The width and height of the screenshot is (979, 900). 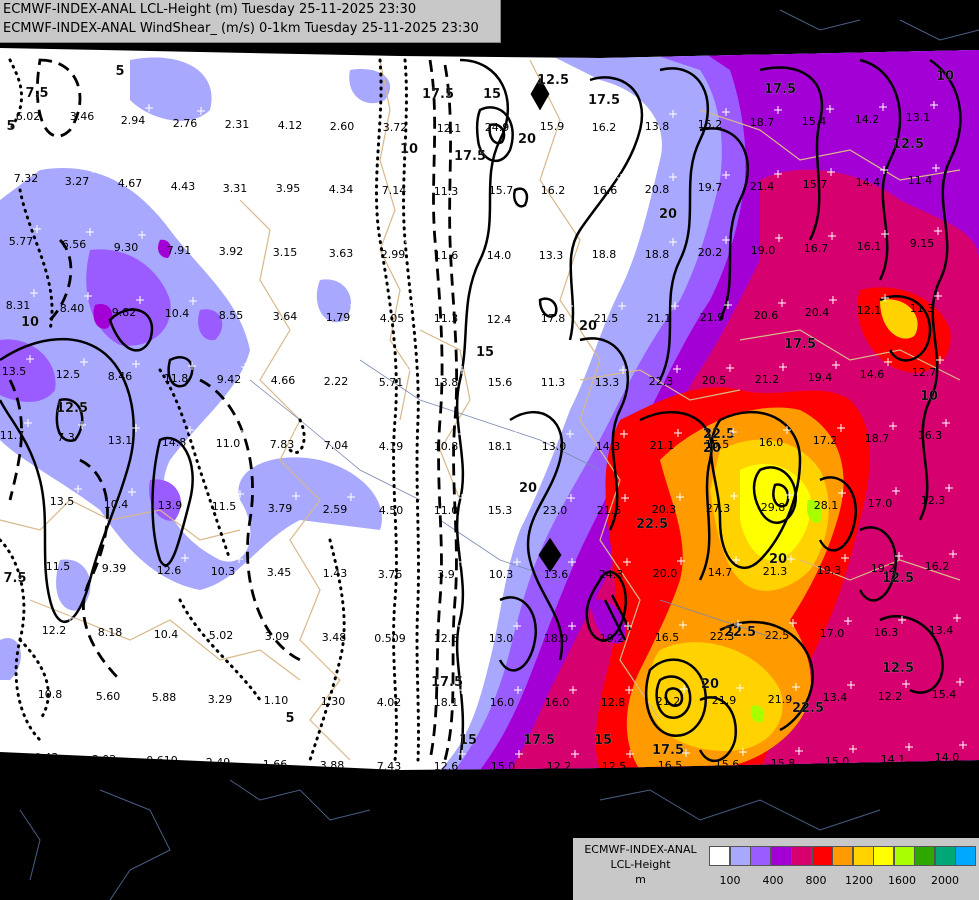 I want to click on shear-value: 13.1, so click(x=120, y=440).